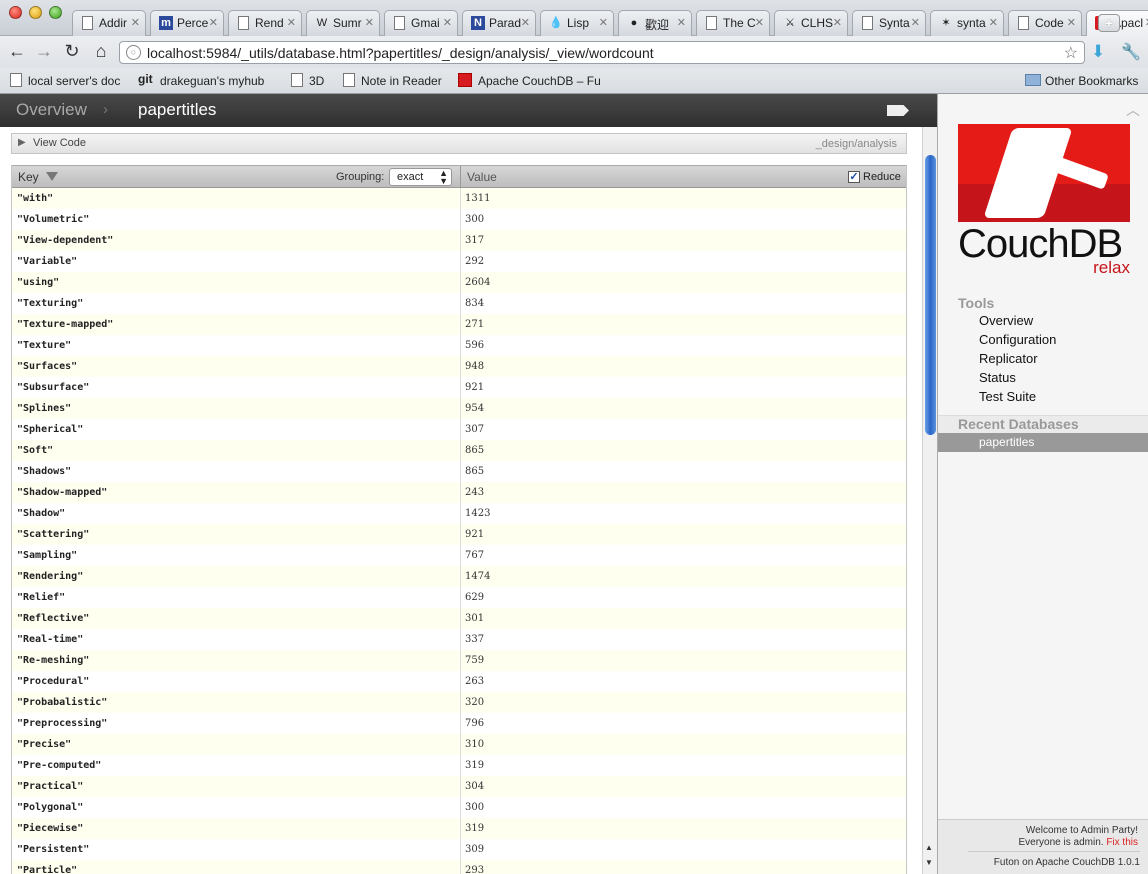  I want to click on browser-tab: ● 歡迎 ✕, so click(655, 23).